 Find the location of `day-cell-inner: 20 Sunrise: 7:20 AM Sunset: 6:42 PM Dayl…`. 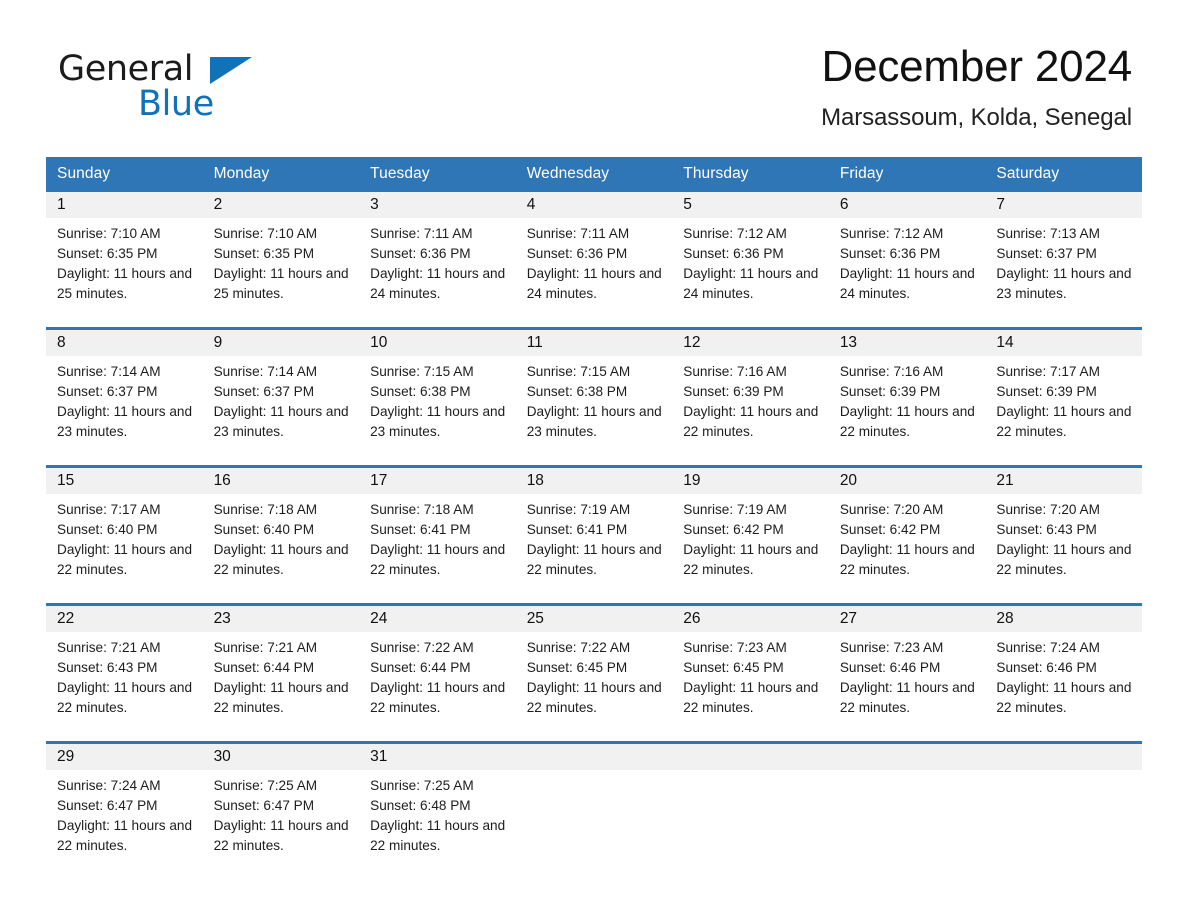

day-cell-inner: 20 Sunrise: 7:20 AM Sunset: 6:42 PM Dayl… is located at coordinates (907, 524).